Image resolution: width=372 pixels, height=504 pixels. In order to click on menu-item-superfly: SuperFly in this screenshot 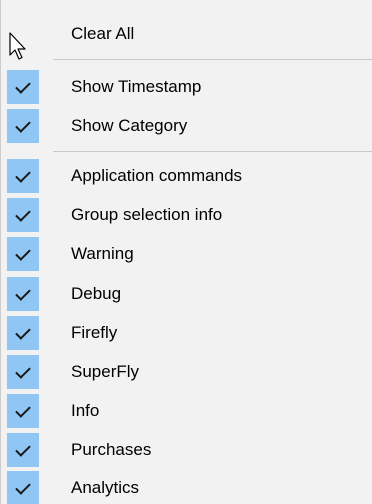, I will do `click(186, 372)`.